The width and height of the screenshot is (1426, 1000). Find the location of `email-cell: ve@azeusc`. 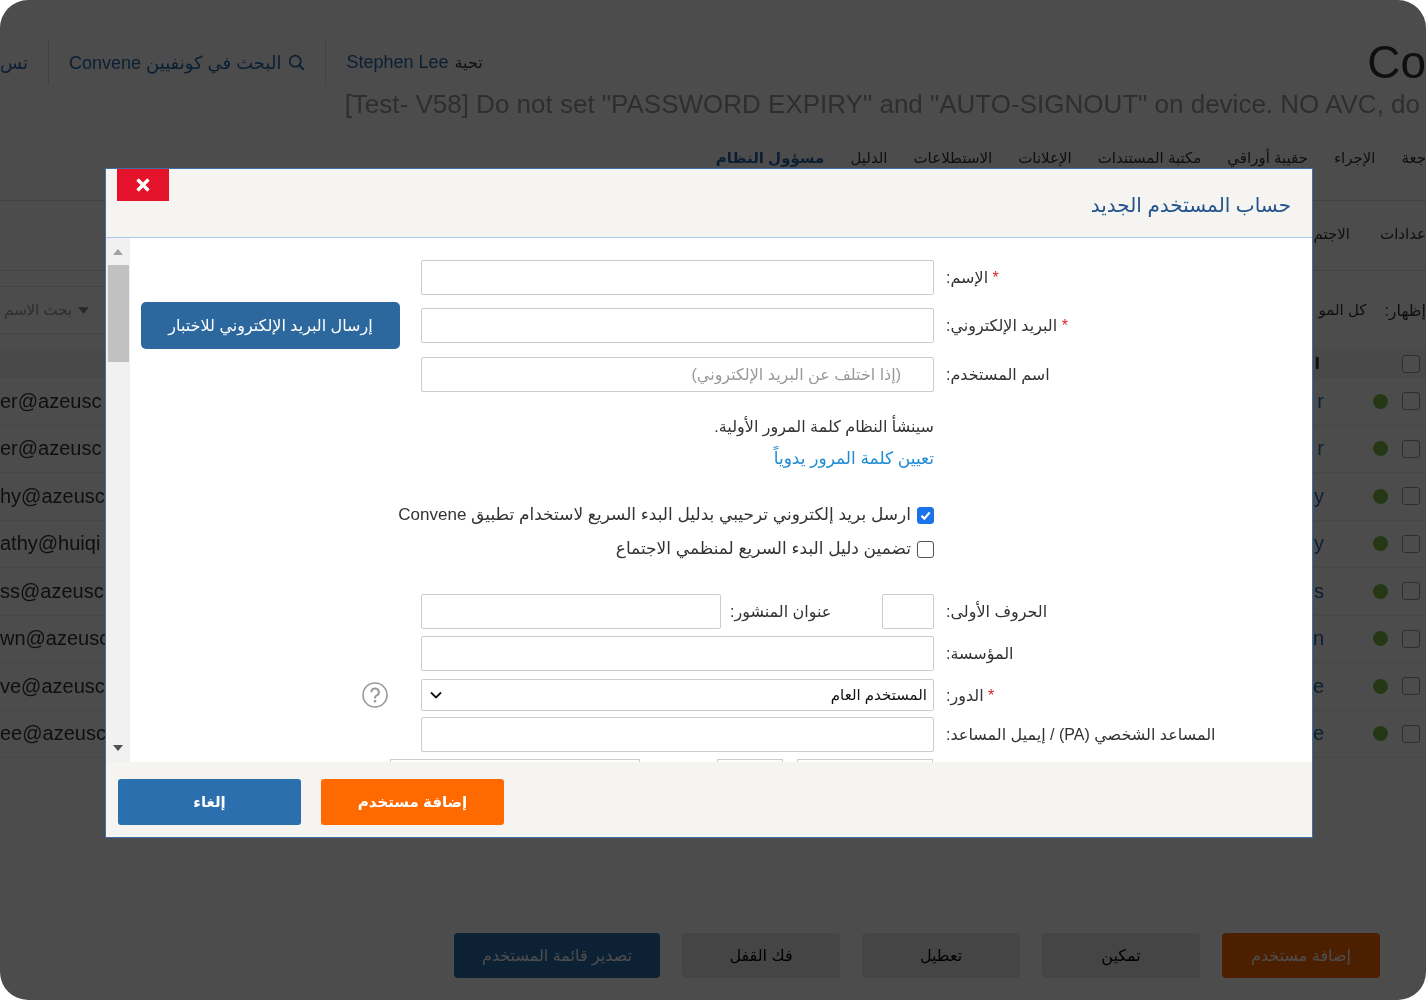

email-cell: ve@azeusc is located at coordinates (52, 686).